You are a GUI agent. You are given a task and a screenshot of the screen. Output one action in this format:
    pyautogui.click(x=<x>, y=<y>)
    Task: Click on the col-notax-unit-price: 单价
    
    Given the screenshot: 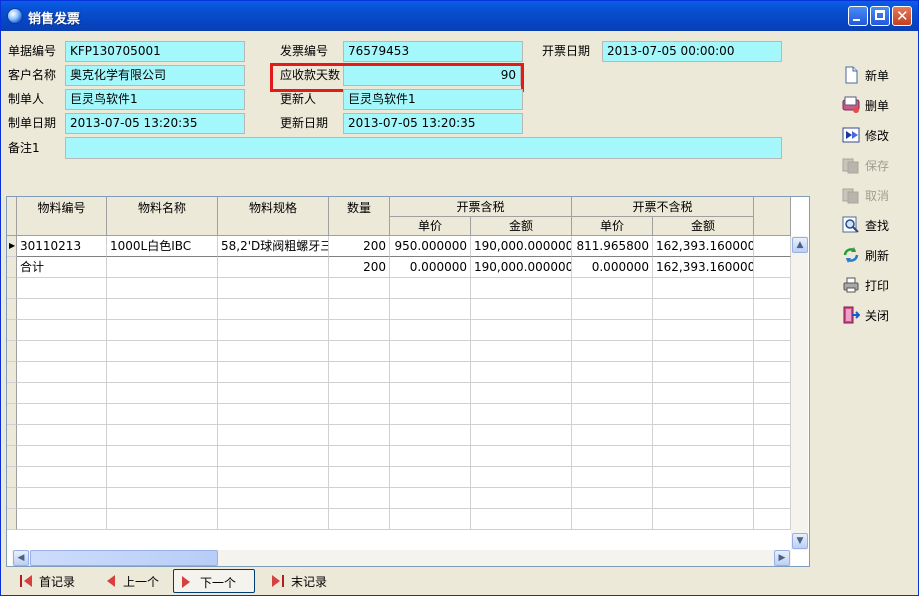 What is the action you would take?
    pyautogui.click(x=612, y=226)
    